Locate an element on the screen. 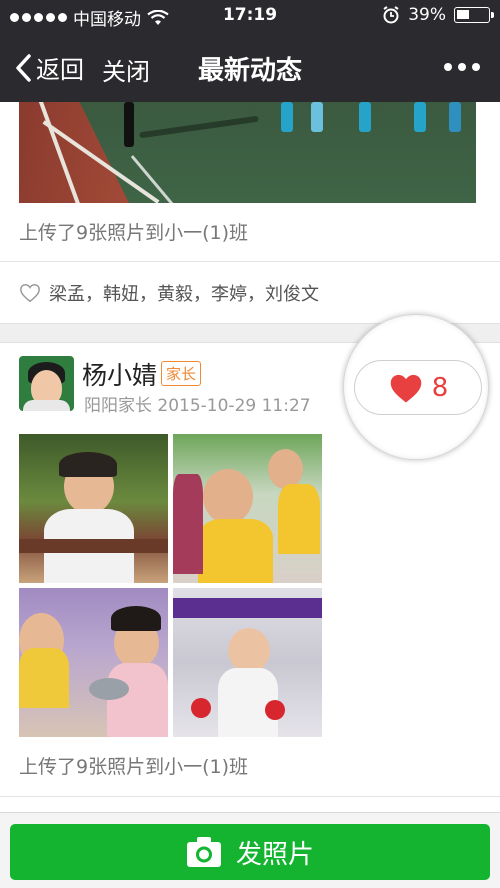 The height and width of the screenshot is (888, 500). camera-icon is located at coordinates (203, 852).